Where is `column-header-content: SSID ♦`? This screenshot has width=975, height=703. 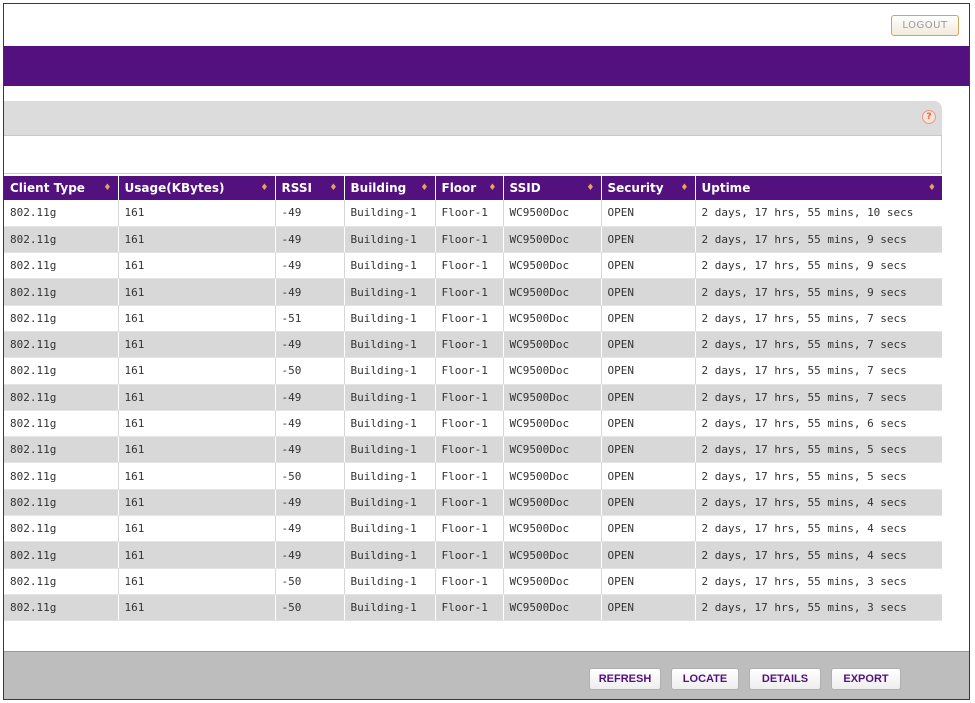 column-header-content: SSID ♦ is located at coordinates (552, 188).